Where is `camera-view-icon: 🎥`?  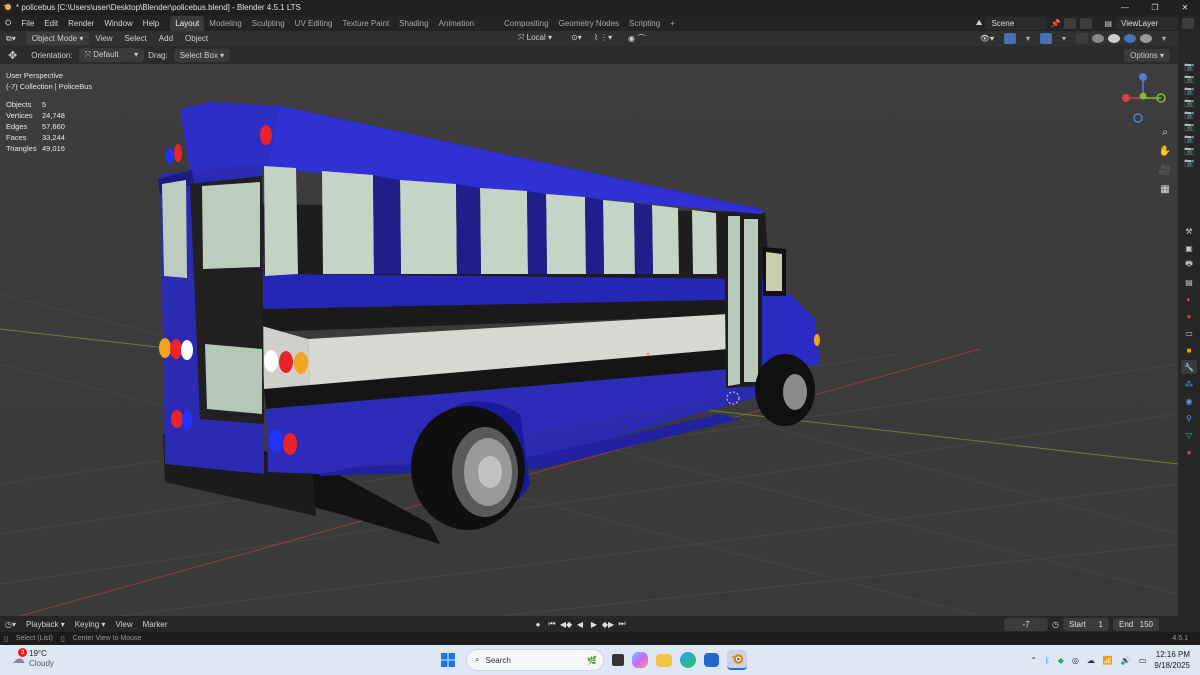
camera-view-icon: 🎥 is located at coordinates (1165, 170).